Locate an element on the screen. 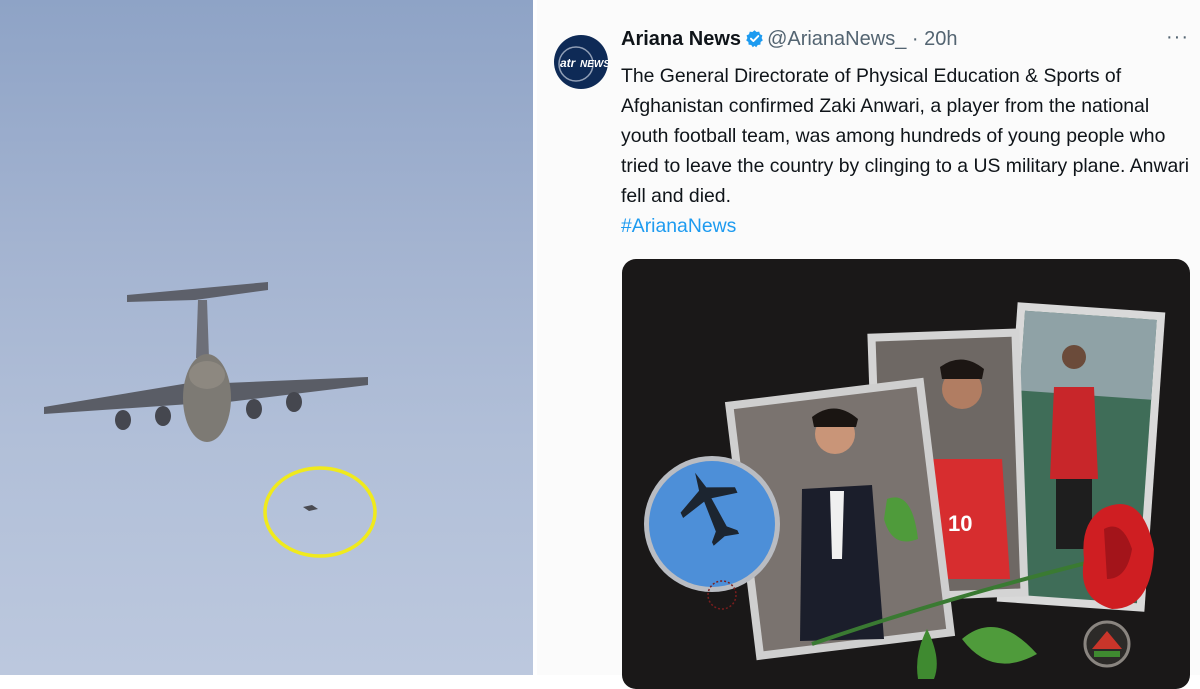  svg-text: 10 is located at coordinates (960, 523).